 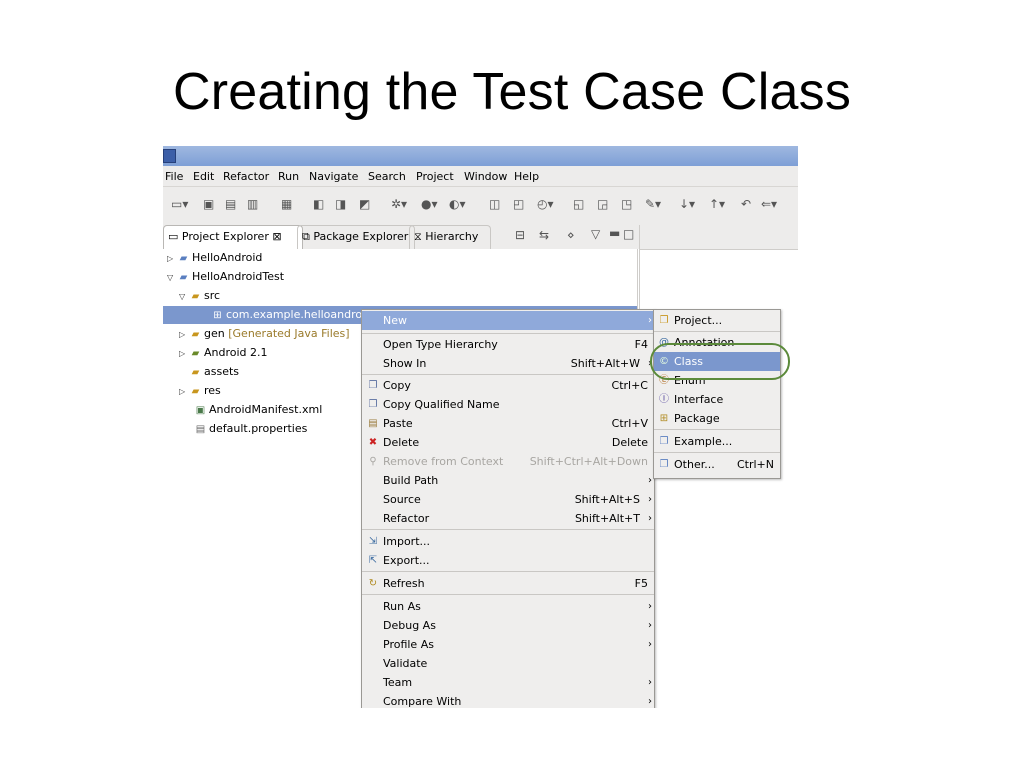 What do you see at coordinates (364, 204) in the screenshot?
I see `new-class-icon: ◩` at bounding box center [364, 204].